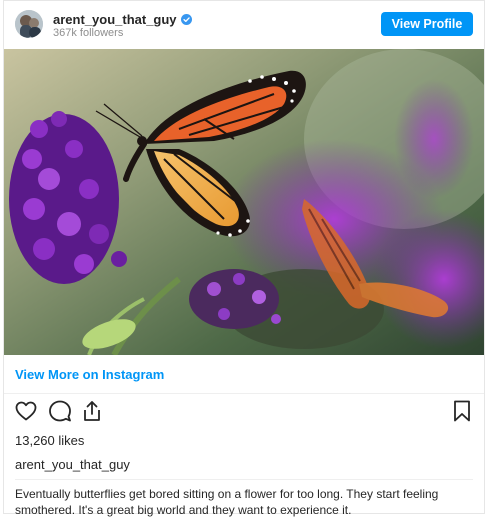 This screenshot has height=518, width=488. Describe the element at coordinates (427, 24) in the screenshot. I see `view-profile-button: View Profile` at that location.